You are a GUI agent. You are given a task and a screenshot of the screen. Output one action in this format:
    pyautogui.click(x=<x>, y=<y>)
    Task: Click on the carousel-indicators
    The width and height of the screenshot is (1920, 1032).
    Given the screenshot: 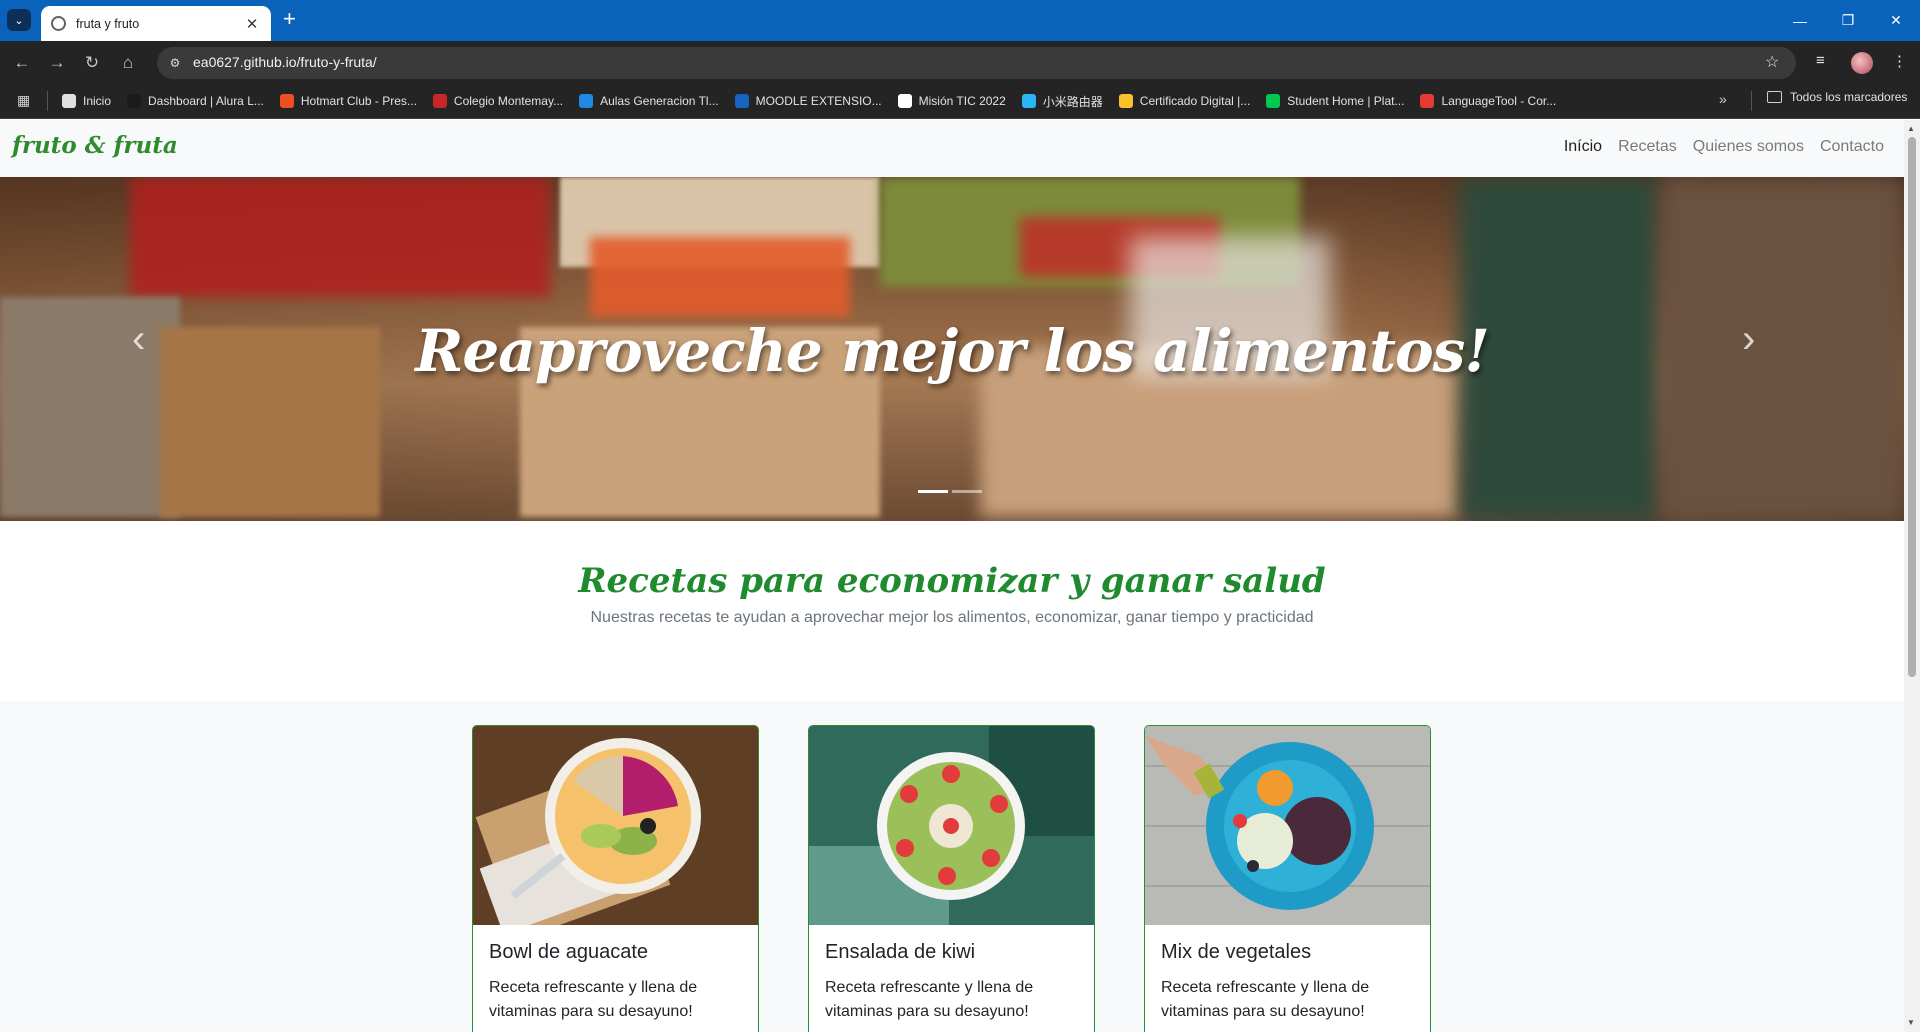 What is the action you would take?
    pyautogui.click(x=950, y=491)
    